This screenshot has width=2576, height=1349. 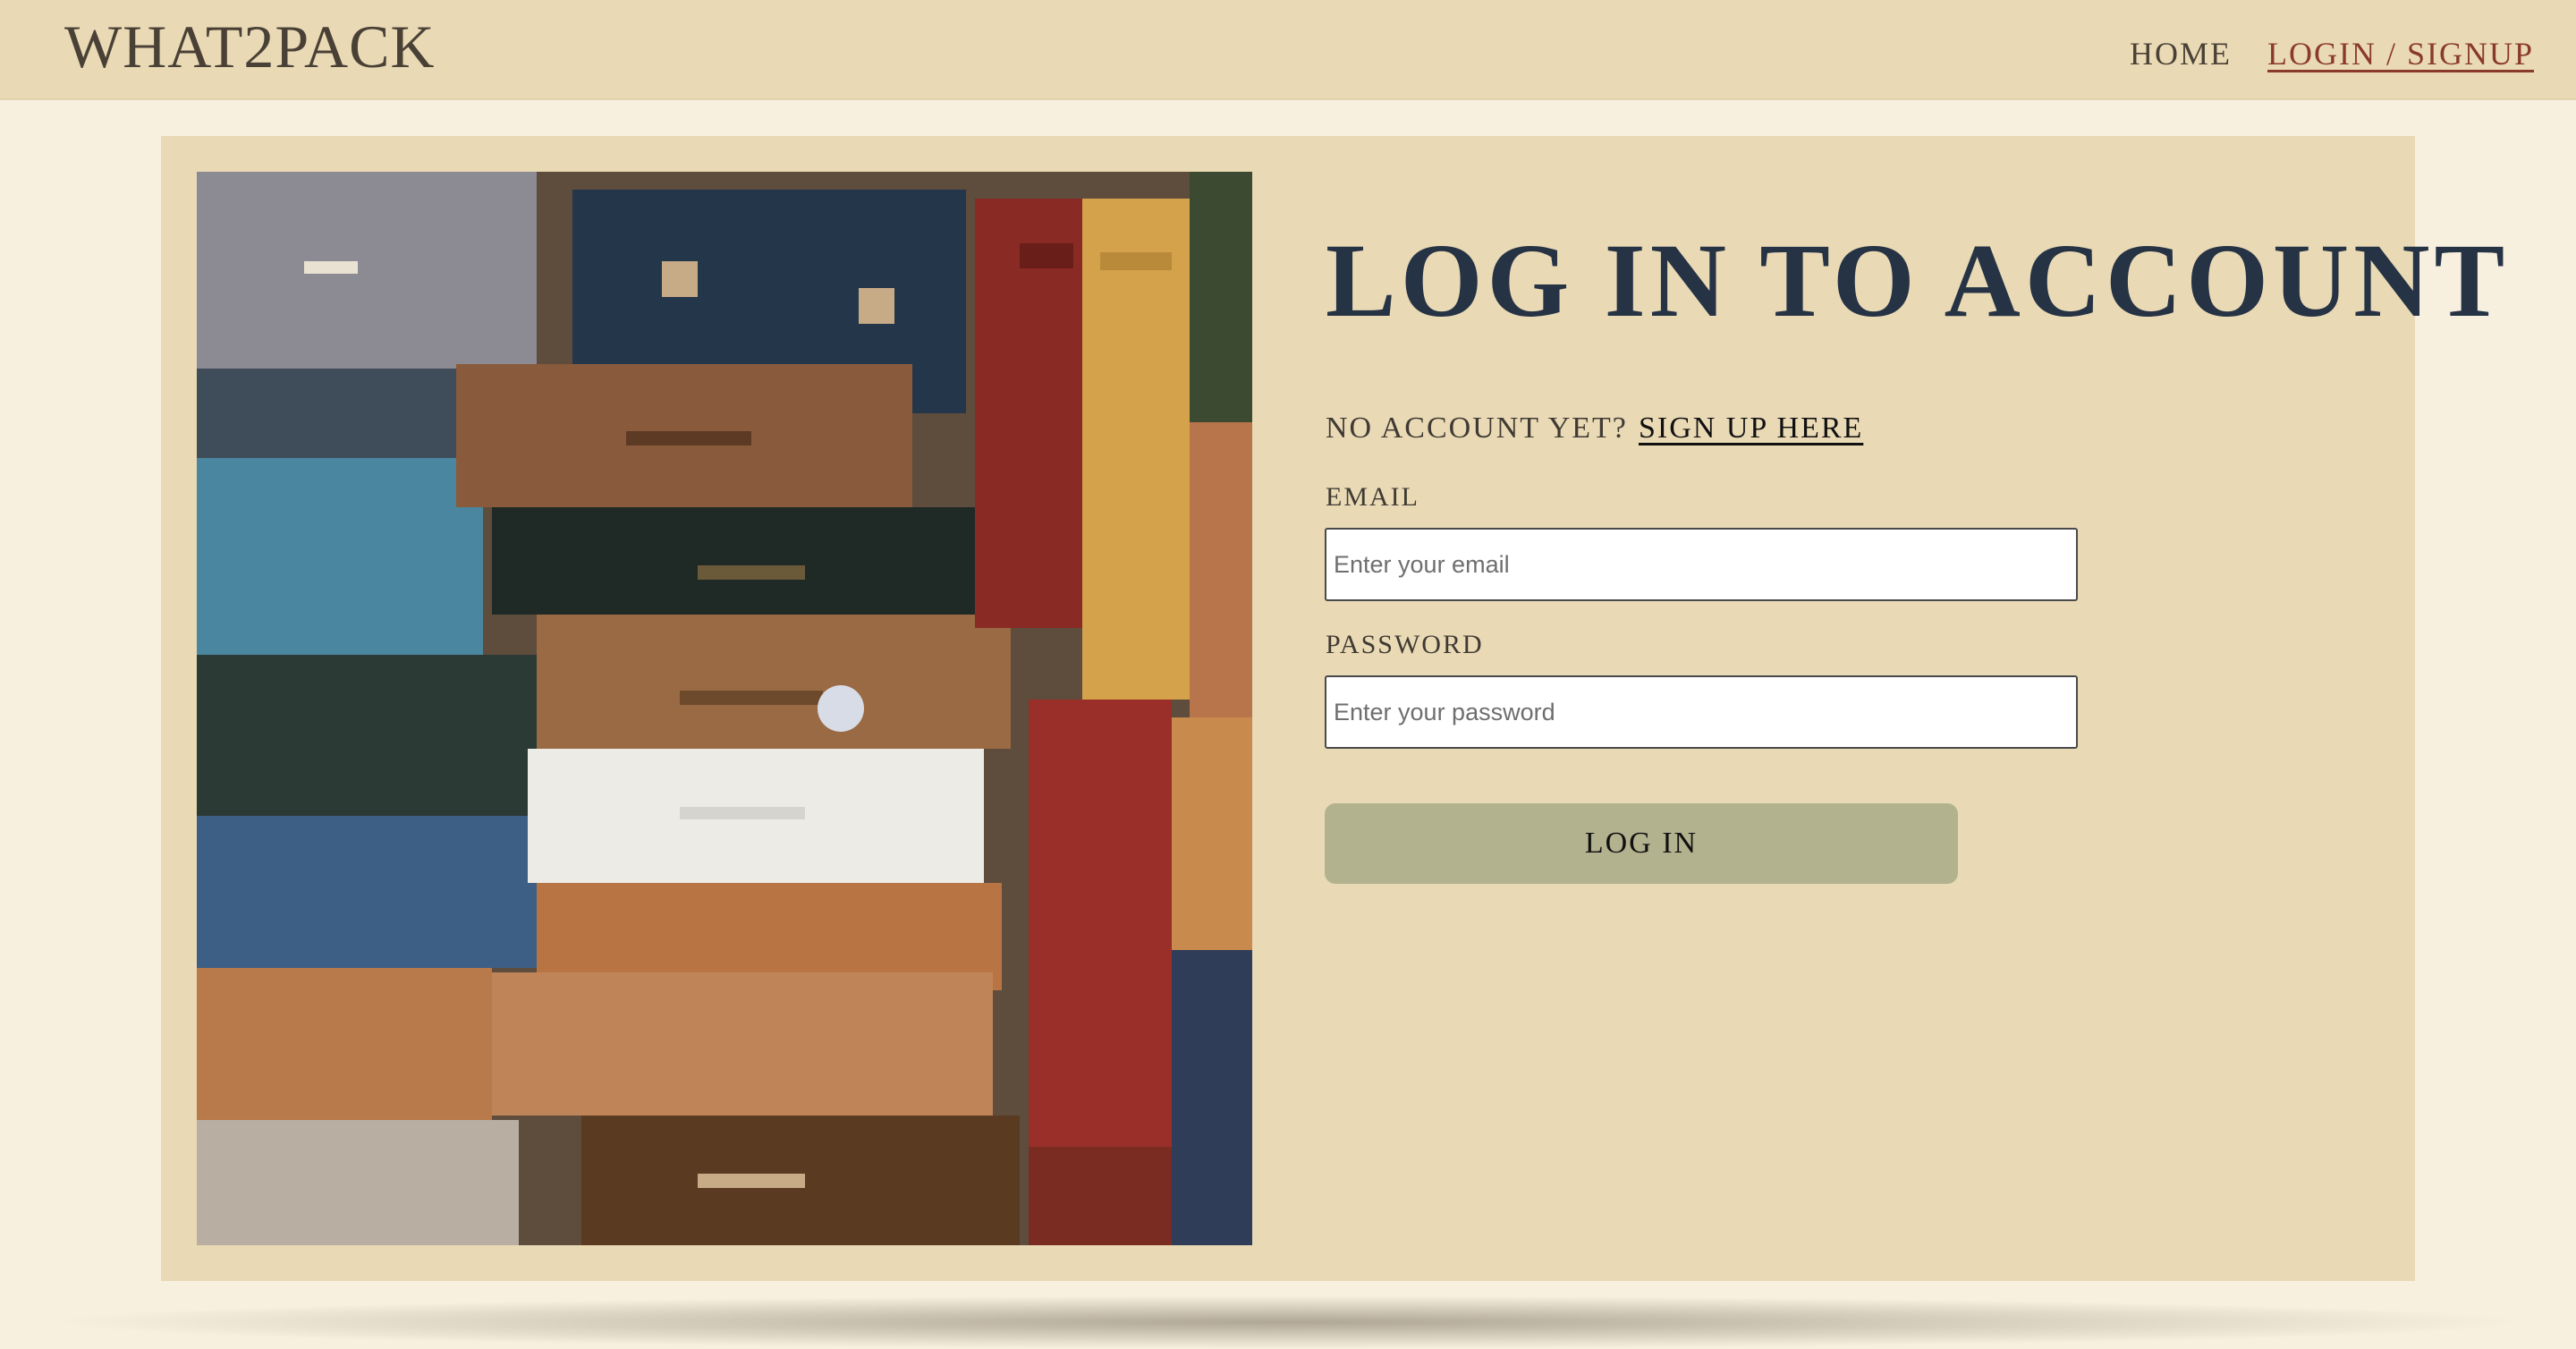 What do you see at coordinates (1288, 1322) in the screenshot?
I see `card-shadow` at bounding box center [1288, 1322].